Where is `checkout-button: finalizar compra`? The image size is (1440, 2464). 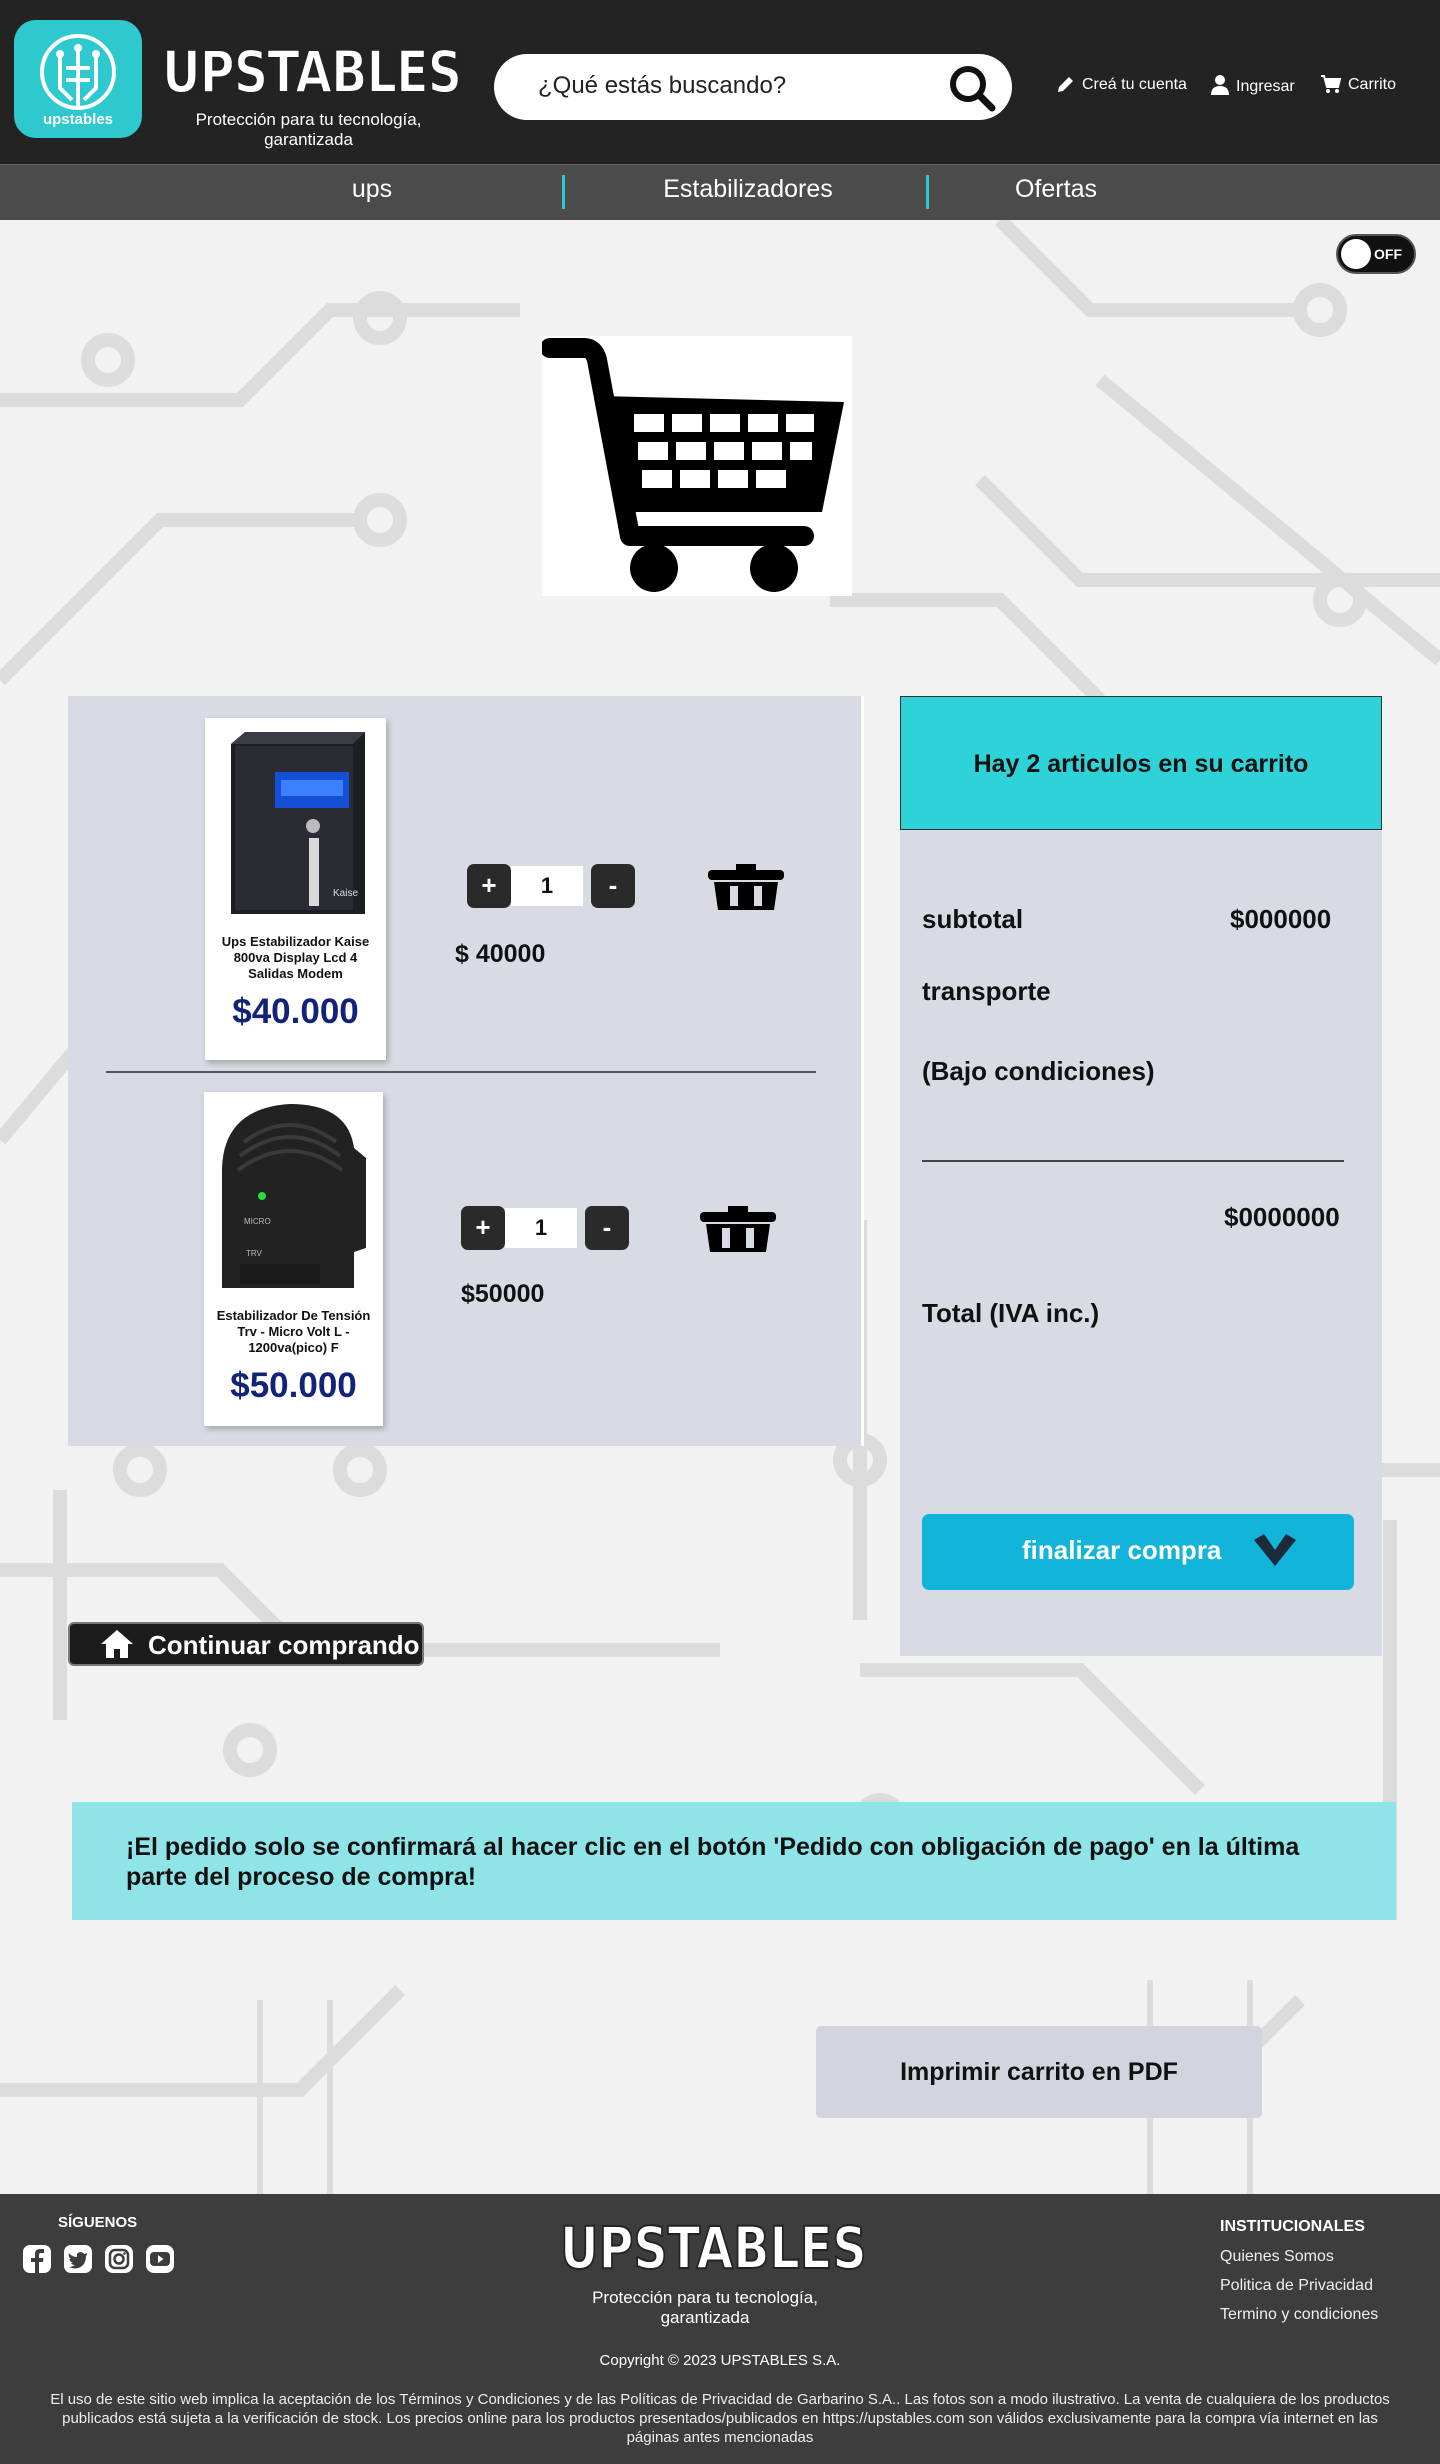
checkout-button: finalizar compra is located at coordinates (1138, 1552).